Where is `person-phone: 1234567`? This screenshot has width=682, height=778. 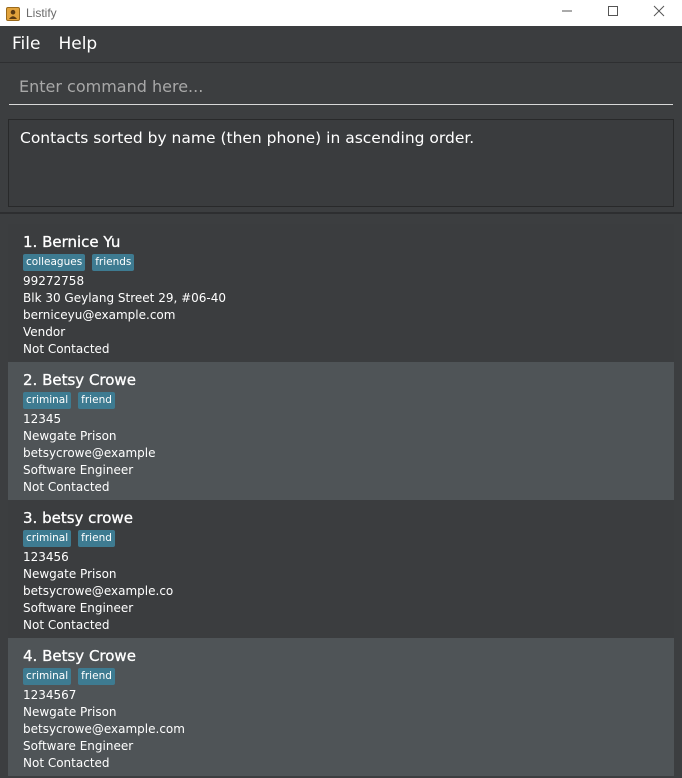
person-phone: 1234567 is located at coordinates (50, 695).